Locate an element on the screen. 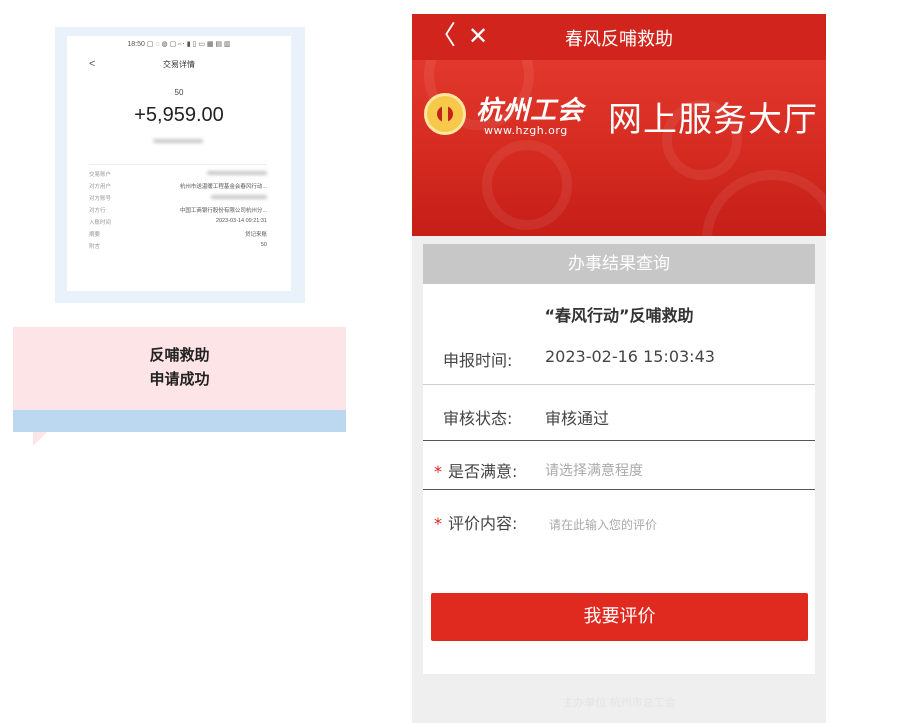  apply-time-label: 申报时间: is located at coordinates (478, 360).